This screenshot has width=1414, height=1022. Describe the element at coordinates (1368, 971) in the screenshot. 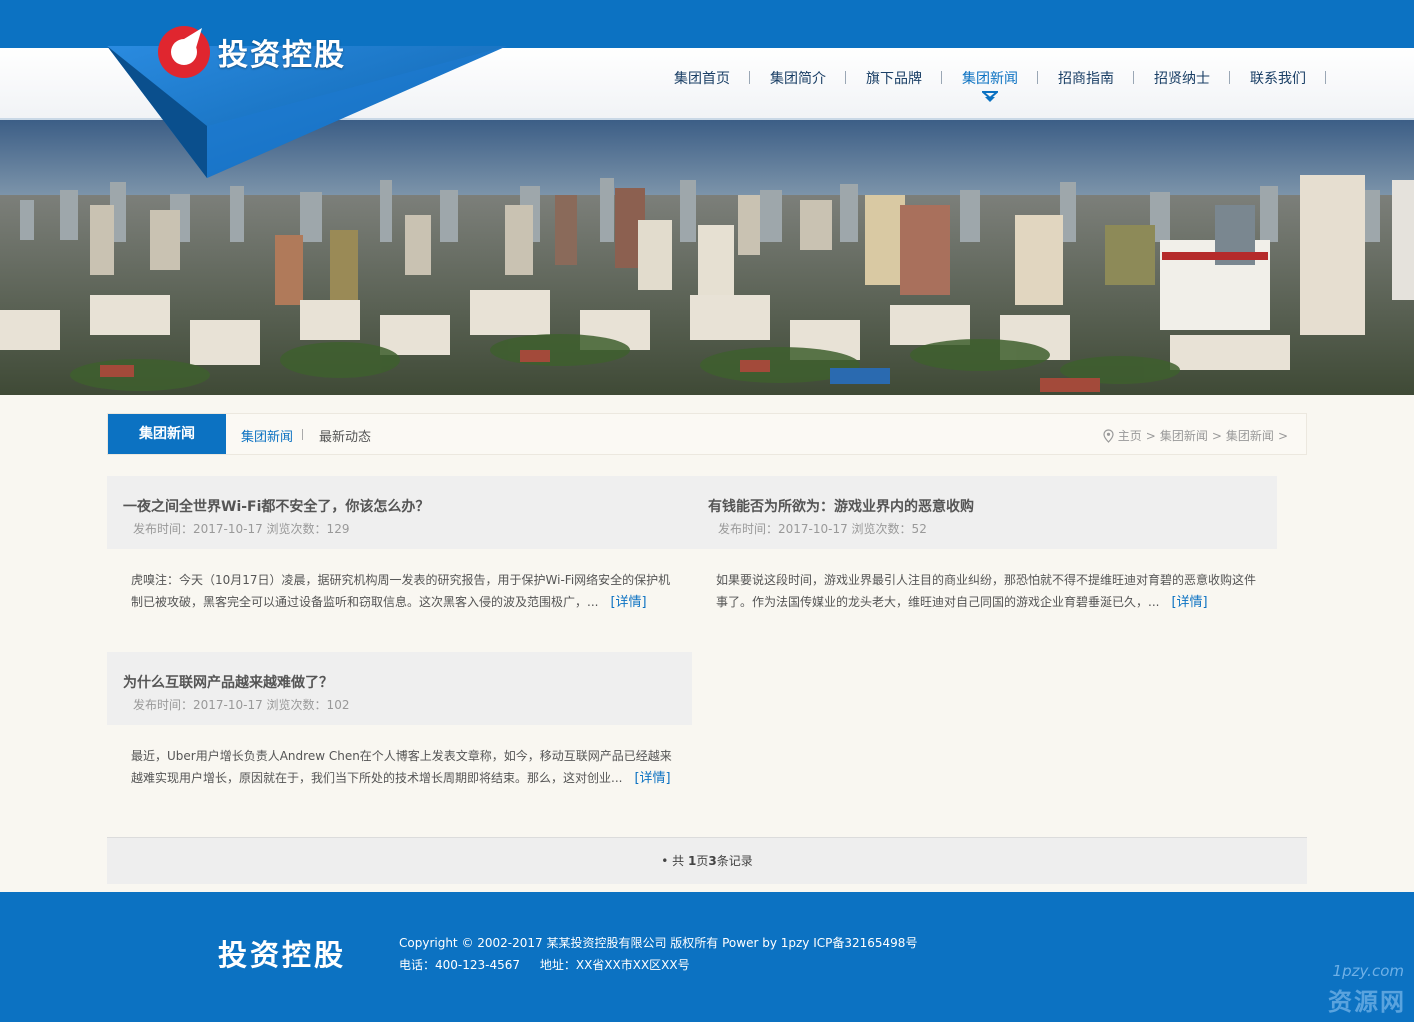

I see `watermark-url: 1pzy.com` at that location.